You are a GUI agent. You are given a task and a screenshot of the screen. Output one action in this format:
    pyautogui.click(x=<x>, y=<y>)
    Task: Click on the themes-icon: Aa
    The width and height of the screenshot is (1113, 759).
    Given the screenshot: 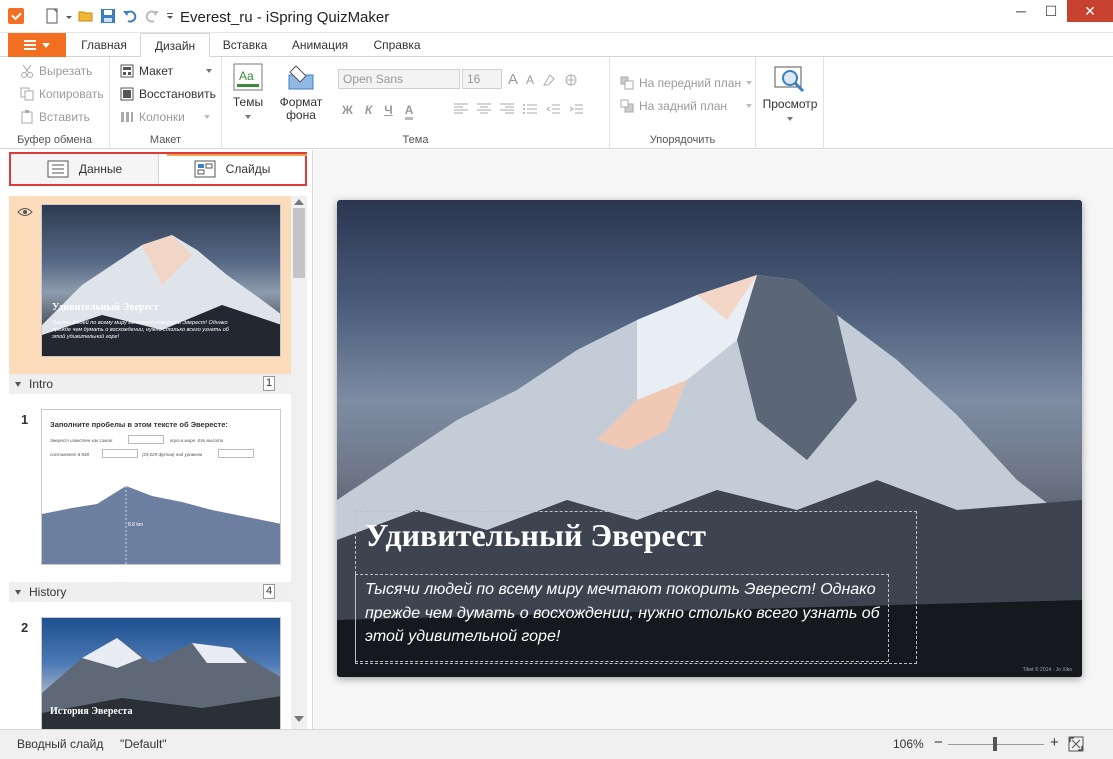 What is the action you would take?
    pyautogui.click(x=248, y=77)
    